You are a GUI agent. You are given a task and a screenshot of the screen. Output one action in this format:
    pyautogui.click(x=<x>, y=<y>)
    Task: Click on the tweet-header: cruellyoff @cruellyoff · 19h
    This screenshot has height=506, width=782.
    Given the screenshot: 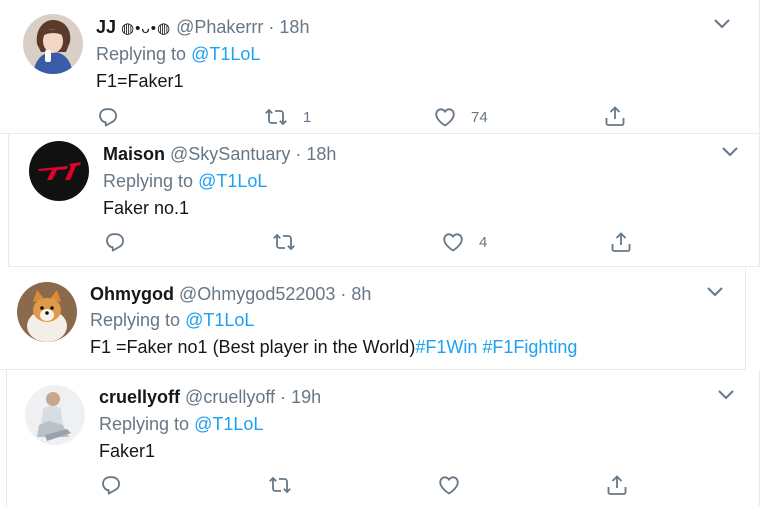 What is the action you would take?
    pyautogui.click(x=210, y=397)
    